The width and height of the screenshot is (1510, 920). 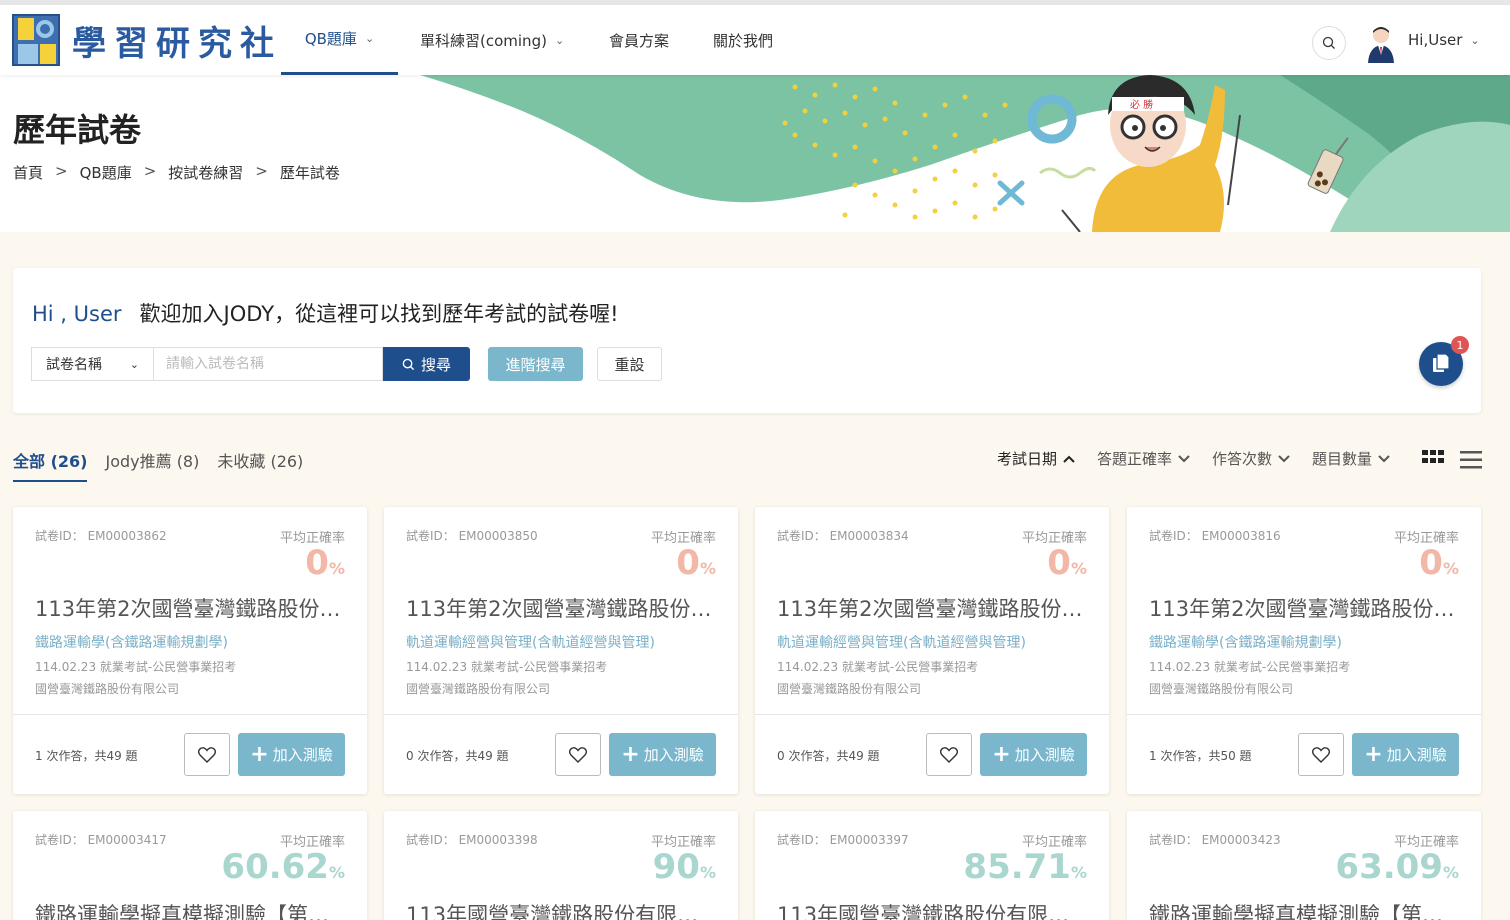 What do you see at coordinates (639, 40) in the screenshot?
I see `nav-membership: 會員方案` at bounding box center [639, 40].